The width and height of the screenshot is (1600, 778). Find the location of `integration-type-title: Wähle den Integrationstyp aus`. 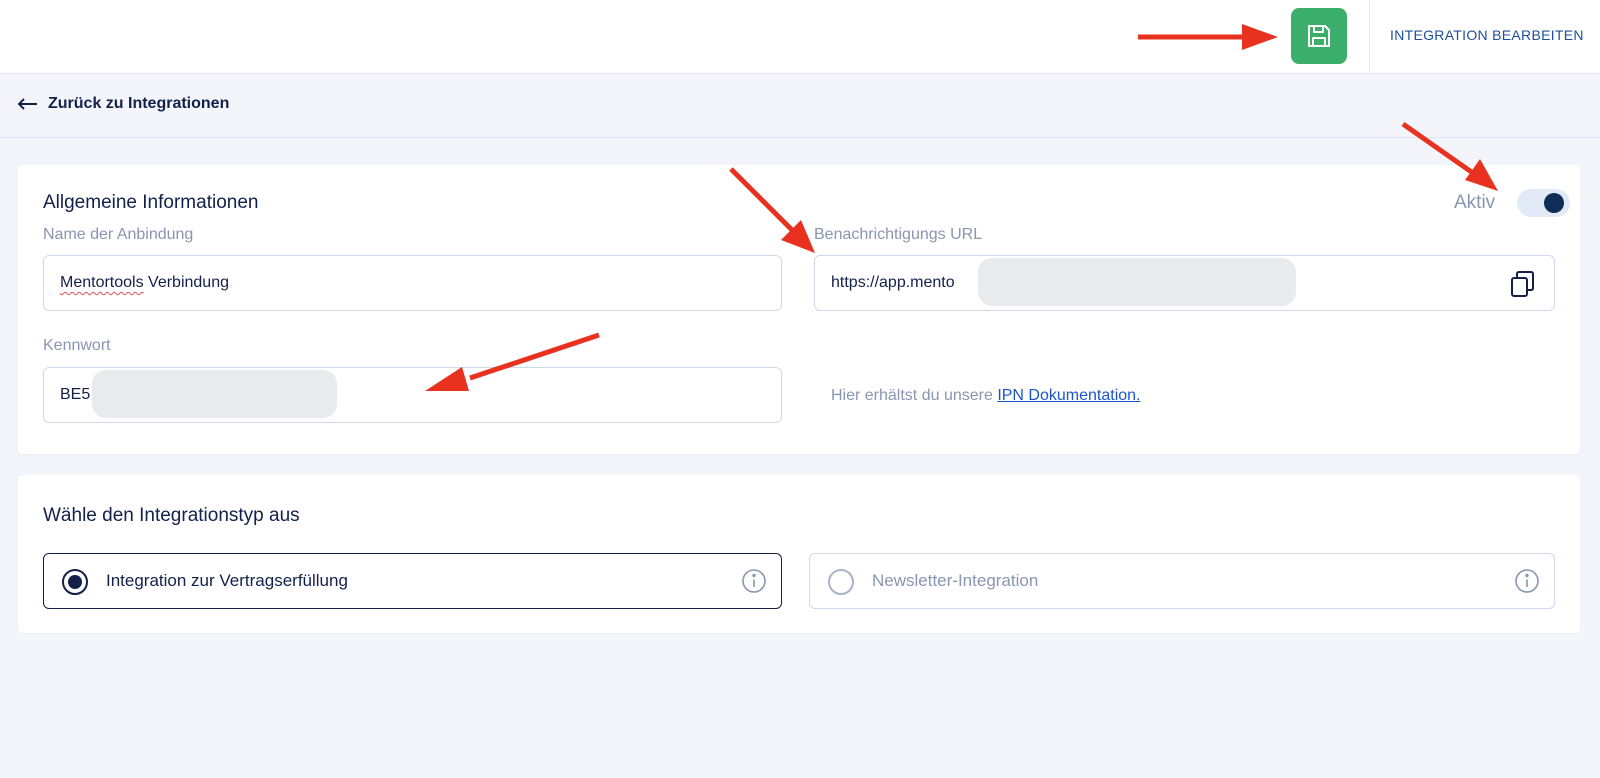

integration-type-title: Wähle den Integrationstyp aus is located at coordinates (171, 515).